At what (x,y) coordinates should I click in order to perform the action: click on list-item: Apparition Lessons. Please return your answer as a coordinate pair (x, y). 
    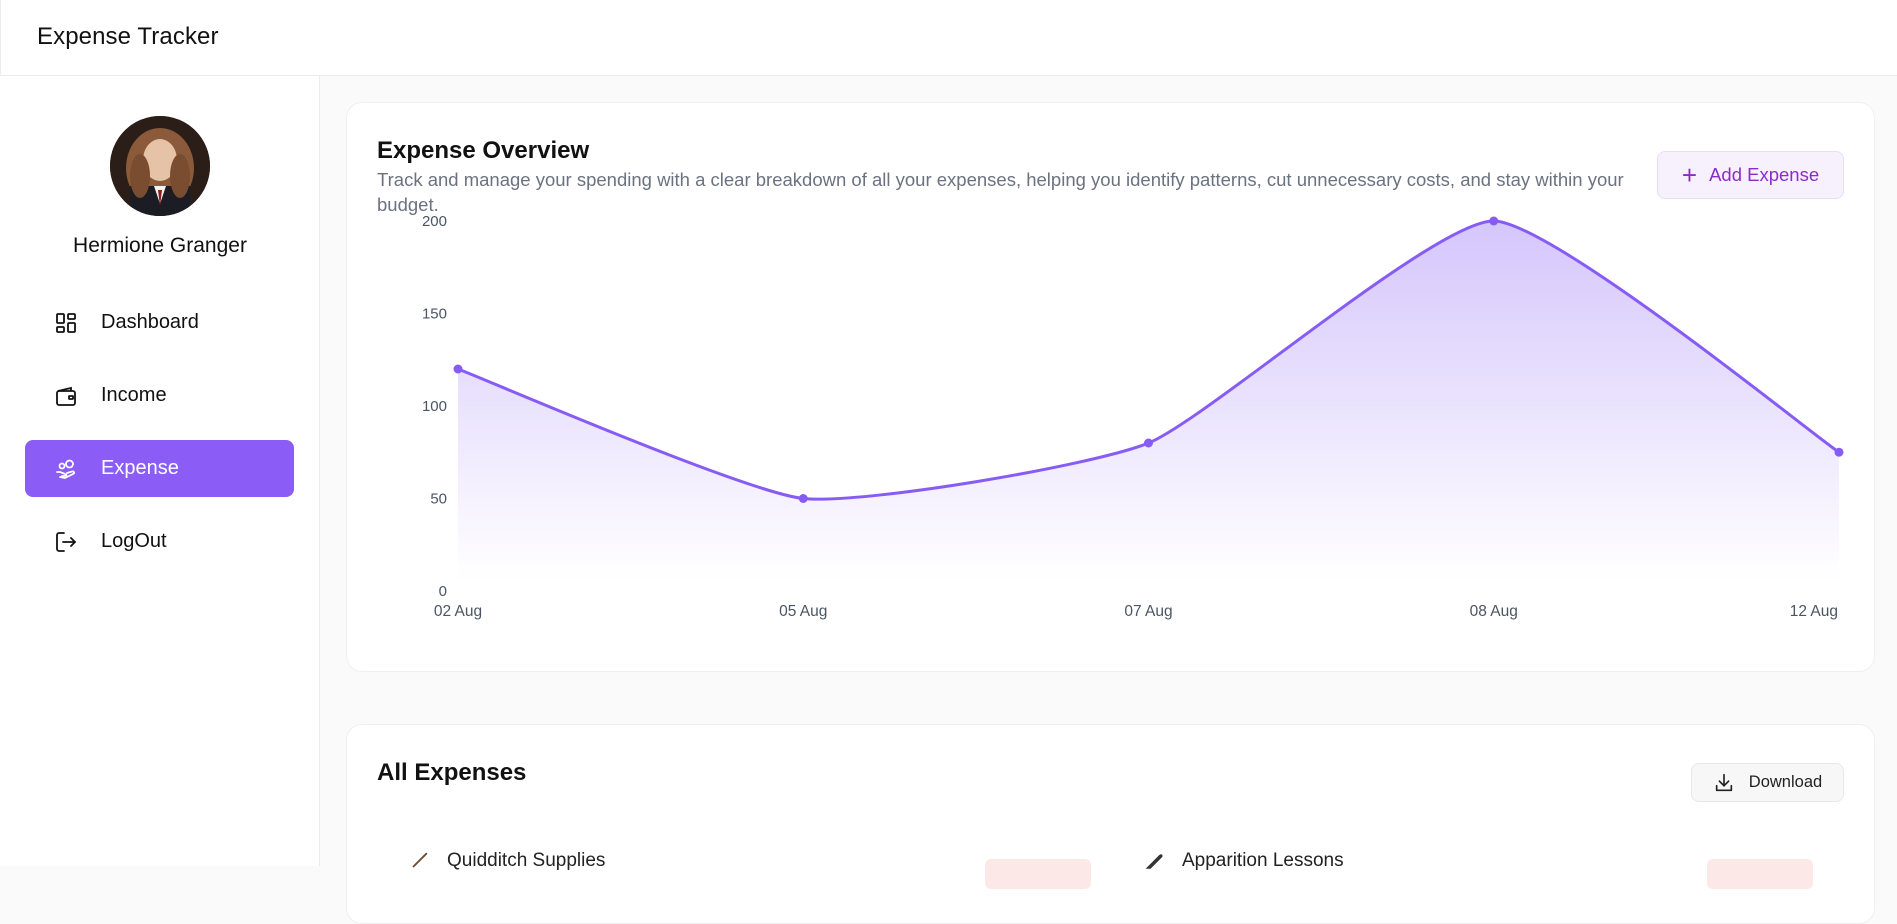
    Looking at the image, I should click on (1243, 861).